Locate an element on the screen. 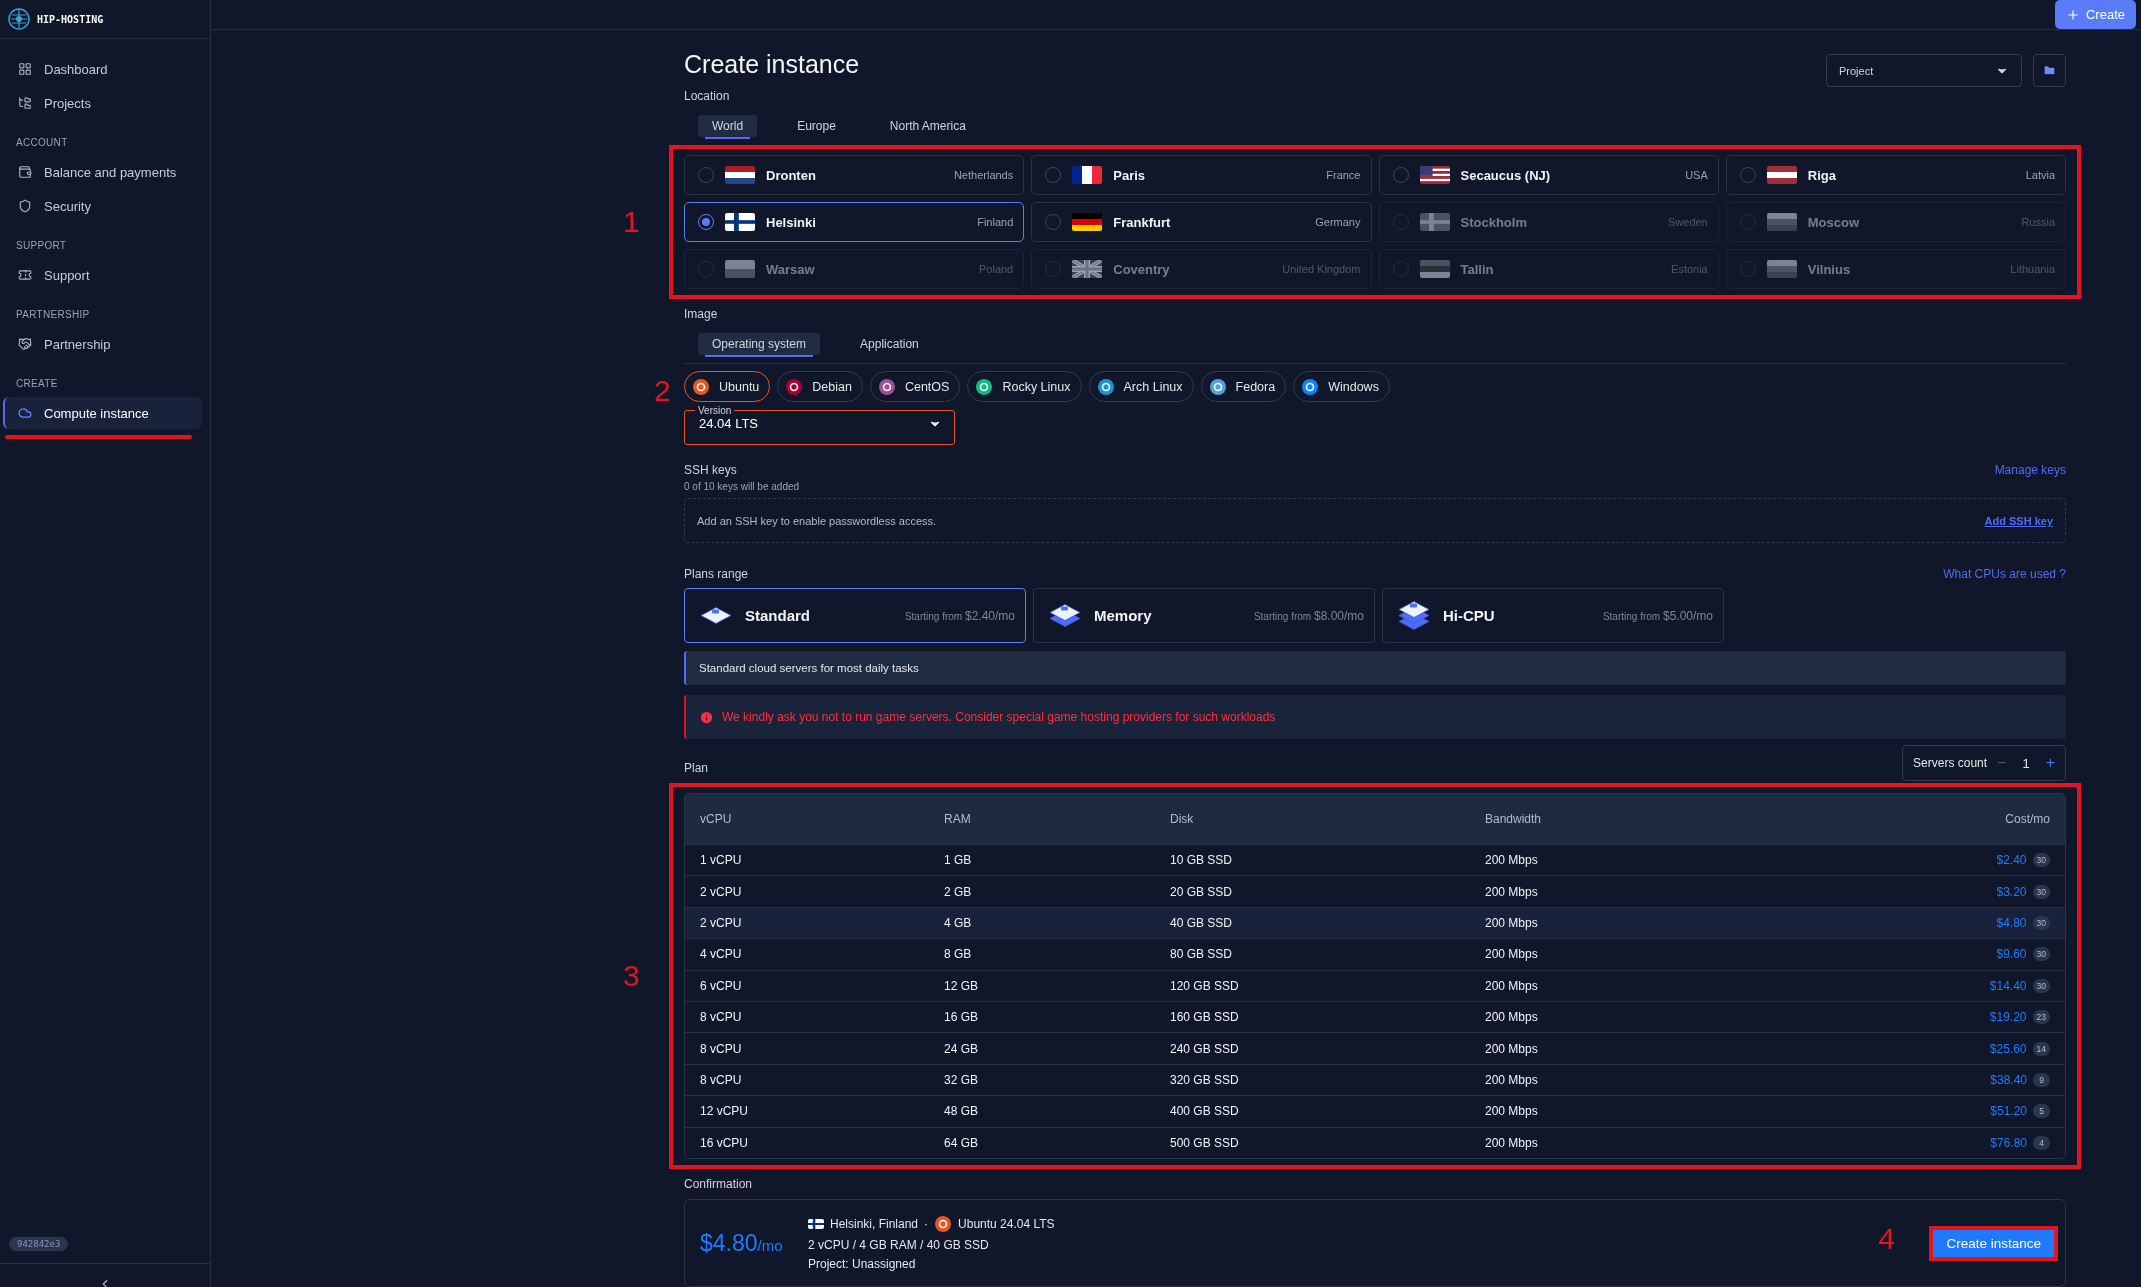  sidebar-item: Balance and payments is located at coordinates (102, 172).